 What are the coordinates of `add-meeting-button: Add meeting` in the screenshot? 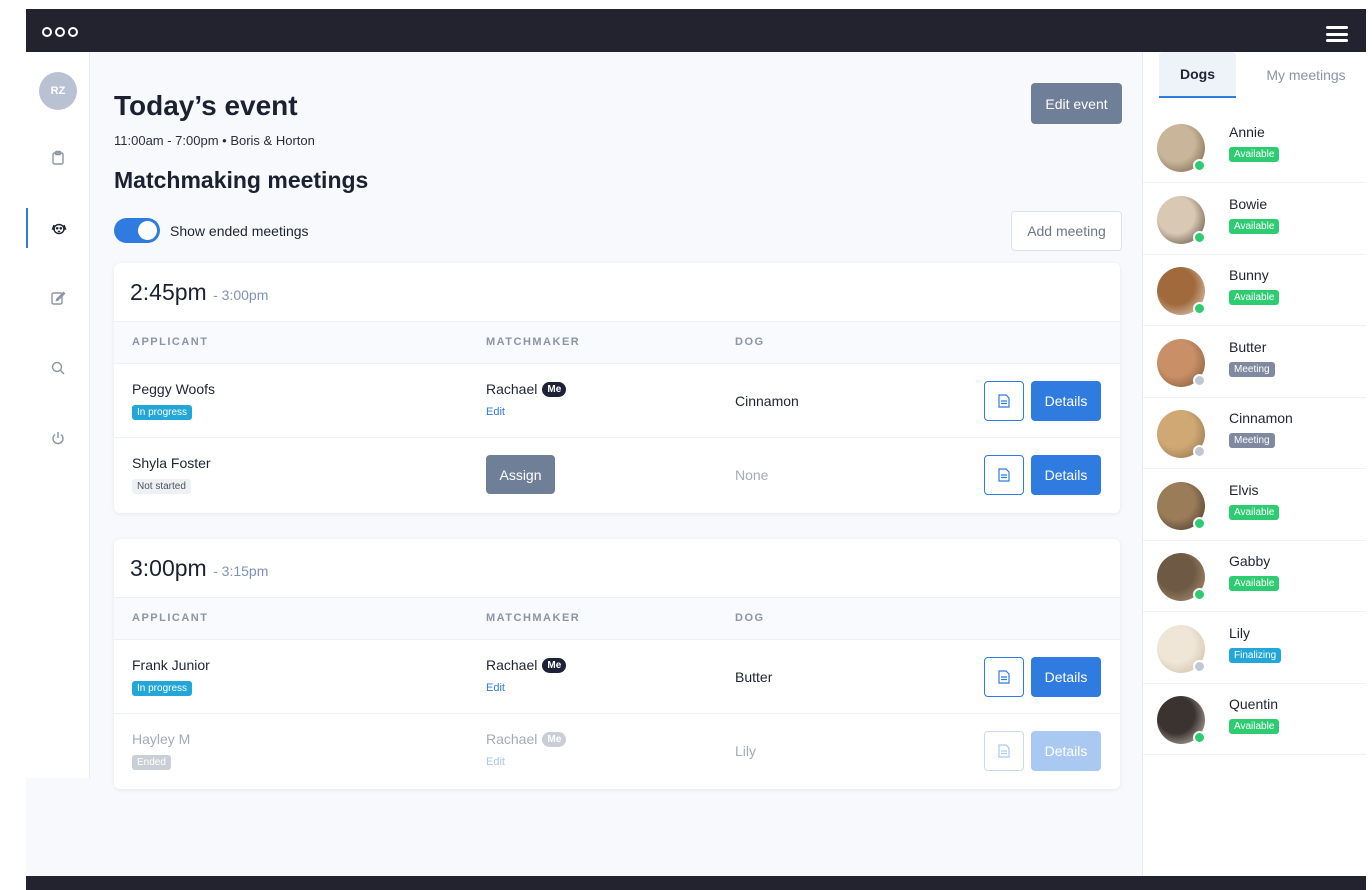 It's located at (1066, 231).